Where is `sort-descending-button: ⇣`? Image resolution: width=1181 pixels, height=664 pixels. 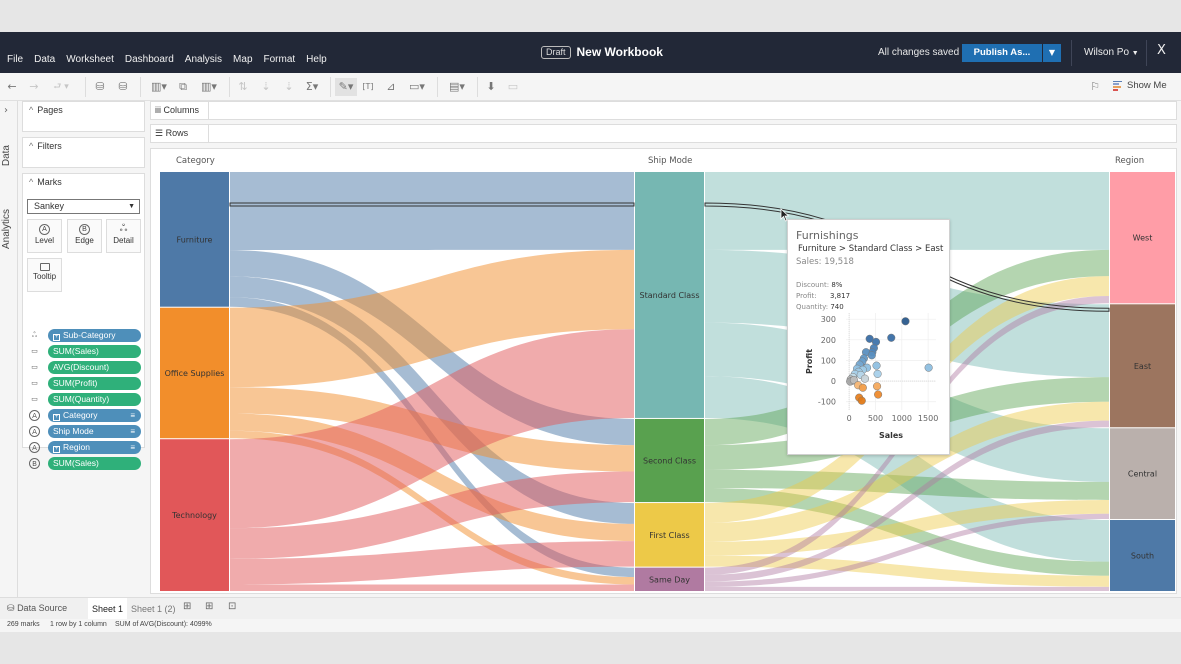 sort-descending-button: ⇣ is located at coordinates (289, 87).